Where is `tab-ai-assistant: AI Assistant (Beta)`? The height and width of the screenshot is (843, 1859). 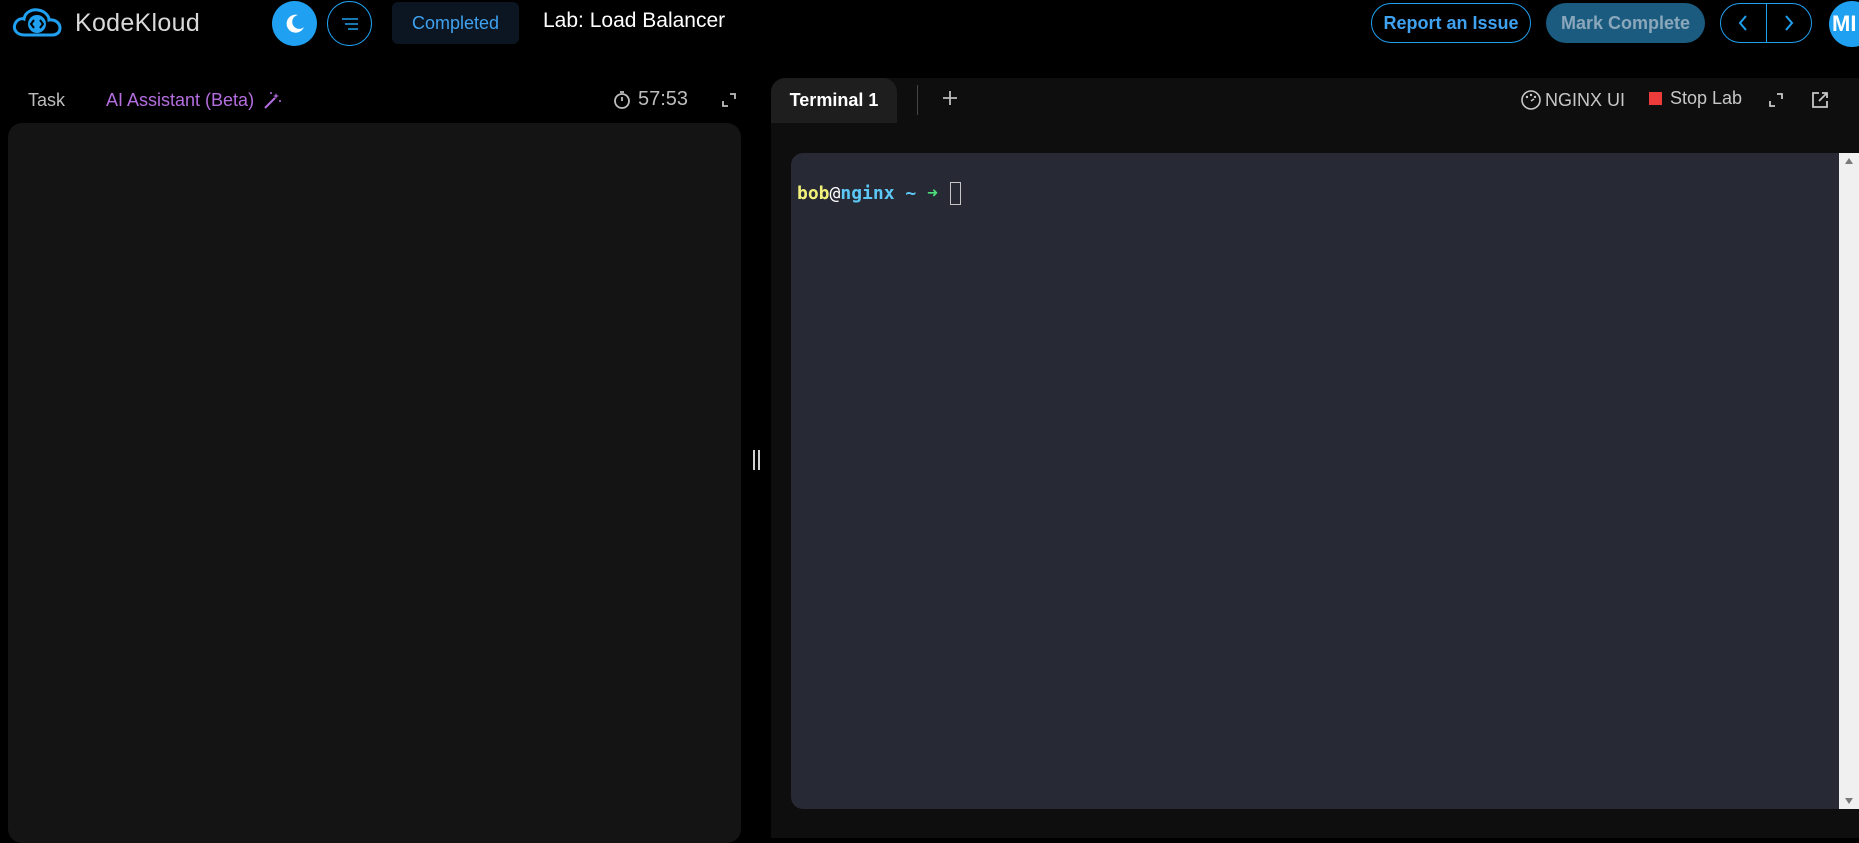 tab-ai-assistant: AI Assistant (Beta) is located at coordinates (194, 100).